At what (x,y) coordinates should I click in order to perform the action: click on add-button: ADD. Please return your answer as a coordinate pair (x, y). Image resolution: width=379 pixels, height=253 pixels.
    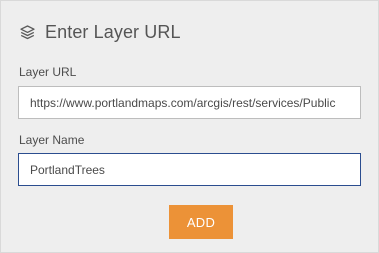
    Looking at the image, I should click on (201, 222).